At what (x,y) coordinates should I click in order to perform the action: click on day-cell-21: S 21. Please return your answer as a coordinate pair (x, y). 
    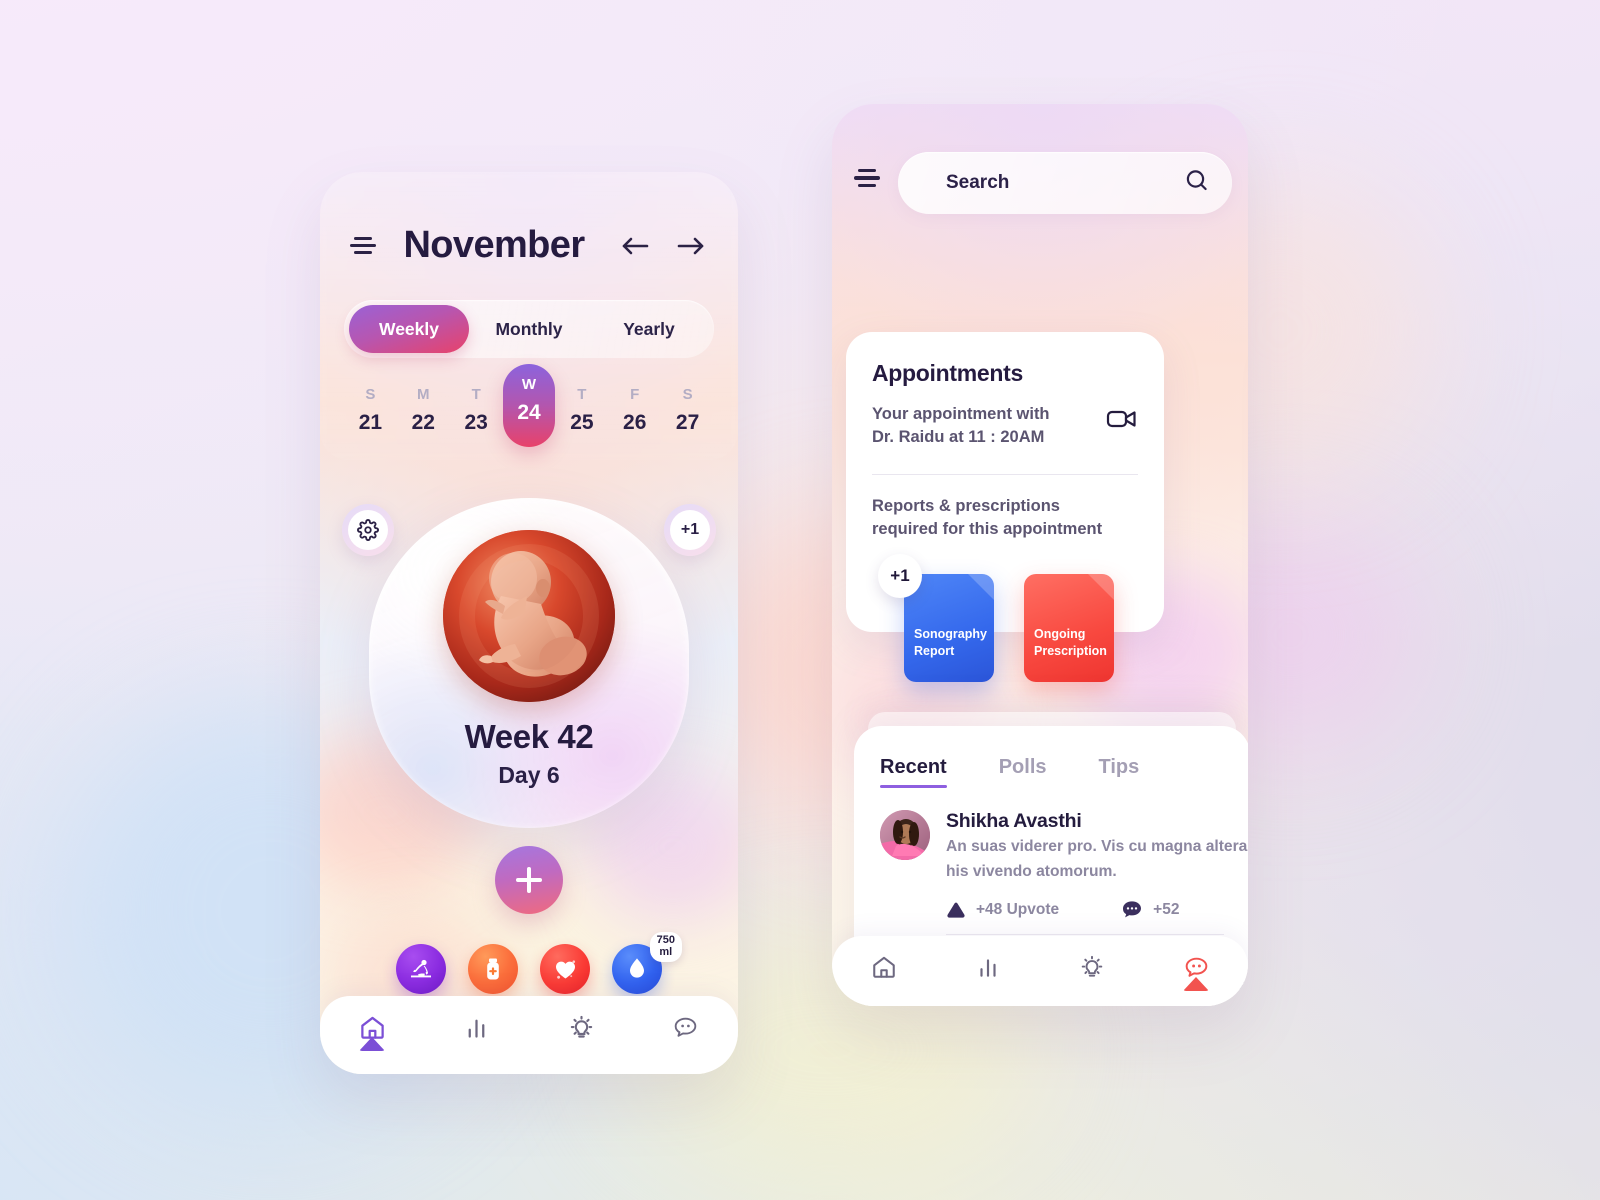
    Looking at the image, I should click on (370, 412).